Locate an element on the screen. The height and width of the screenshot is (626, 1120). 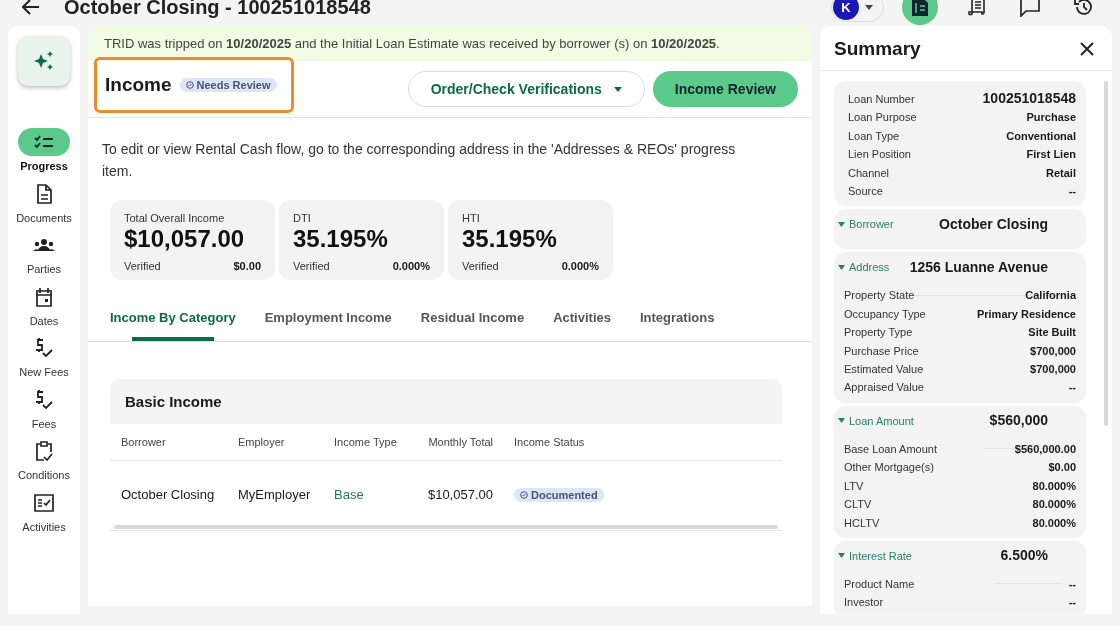
column-header: Income Status is located at coordinates (642, 442).